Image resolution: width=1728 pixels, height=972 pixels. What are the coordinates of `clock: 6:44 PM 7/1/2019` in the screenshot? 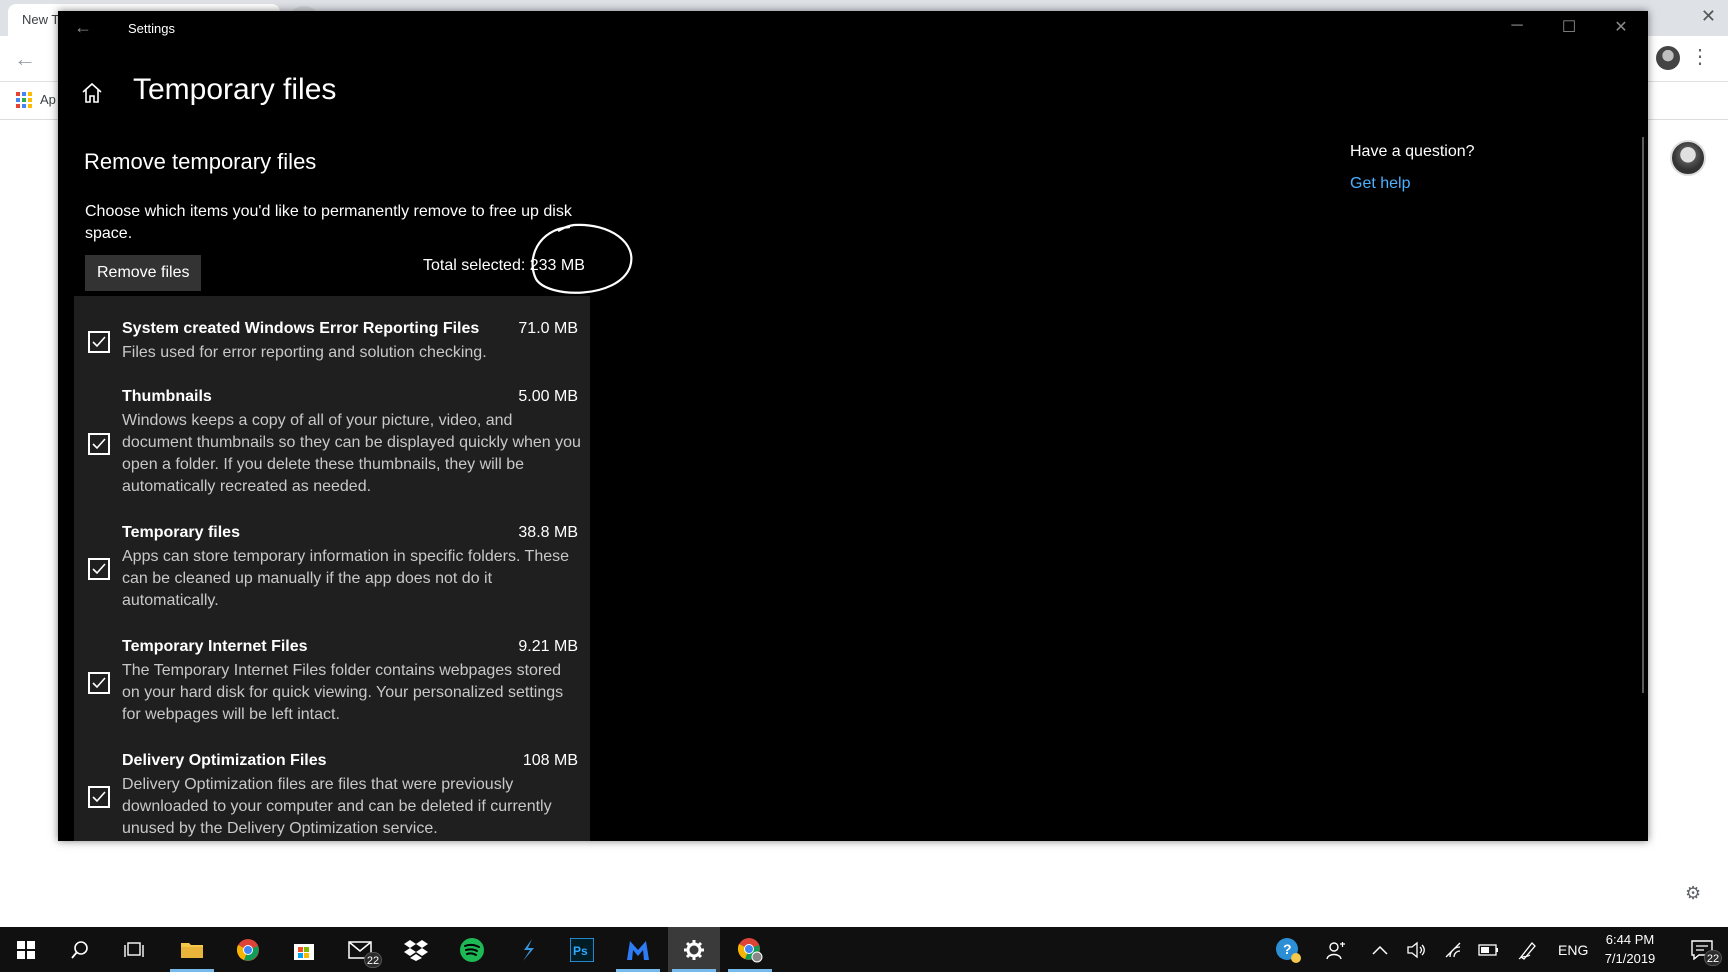 It's located at (1630, 949).